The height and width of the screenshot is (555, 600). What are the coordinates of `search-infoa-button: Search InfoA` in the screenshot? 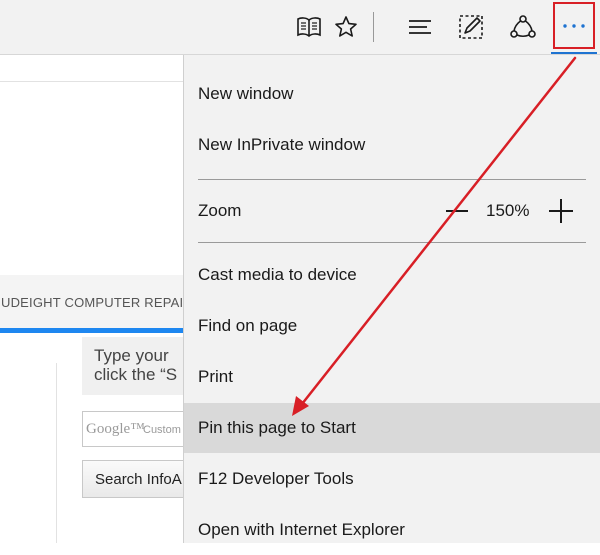 It's located at (132, 479).